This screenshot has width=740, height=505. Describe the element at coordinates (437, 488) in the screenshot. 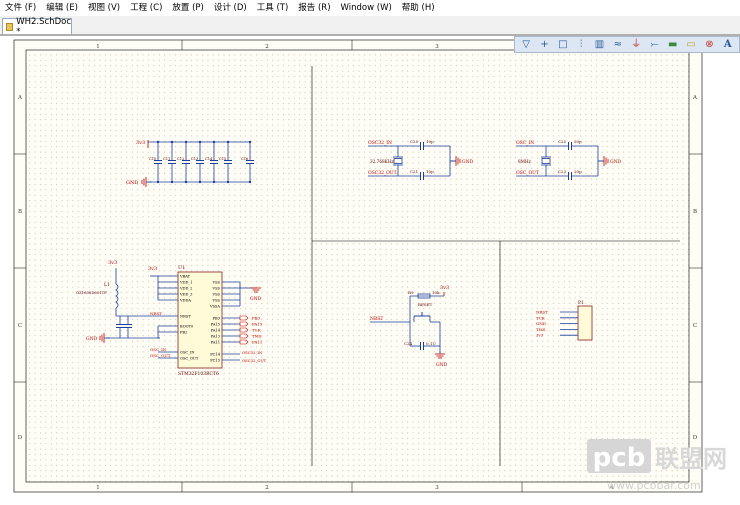

I see `frame-col-bottom-2: 3` at that location.